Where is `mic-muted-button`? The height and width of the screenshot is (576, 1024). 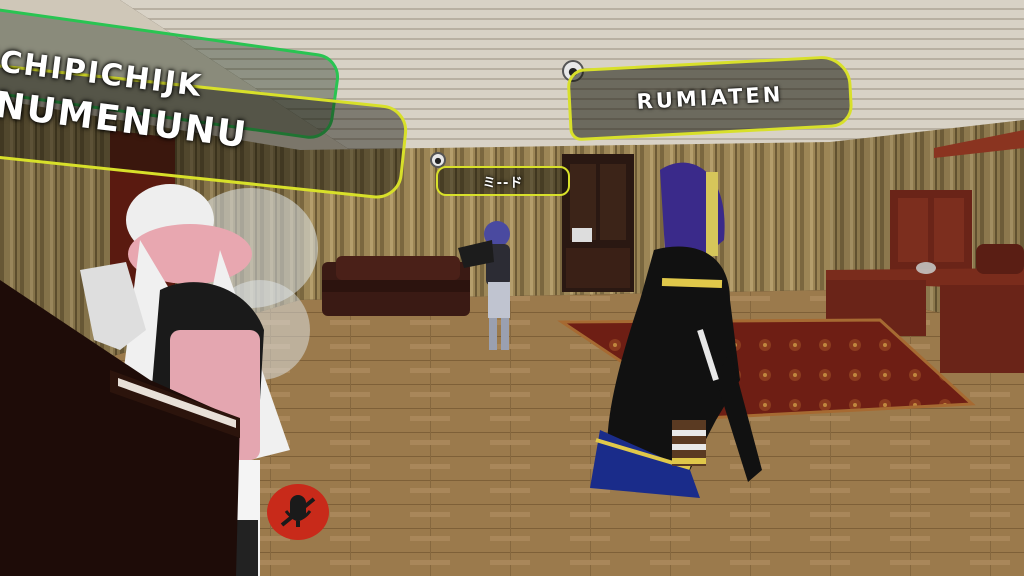
mic-muted-button is located at coordinates (298, 512).